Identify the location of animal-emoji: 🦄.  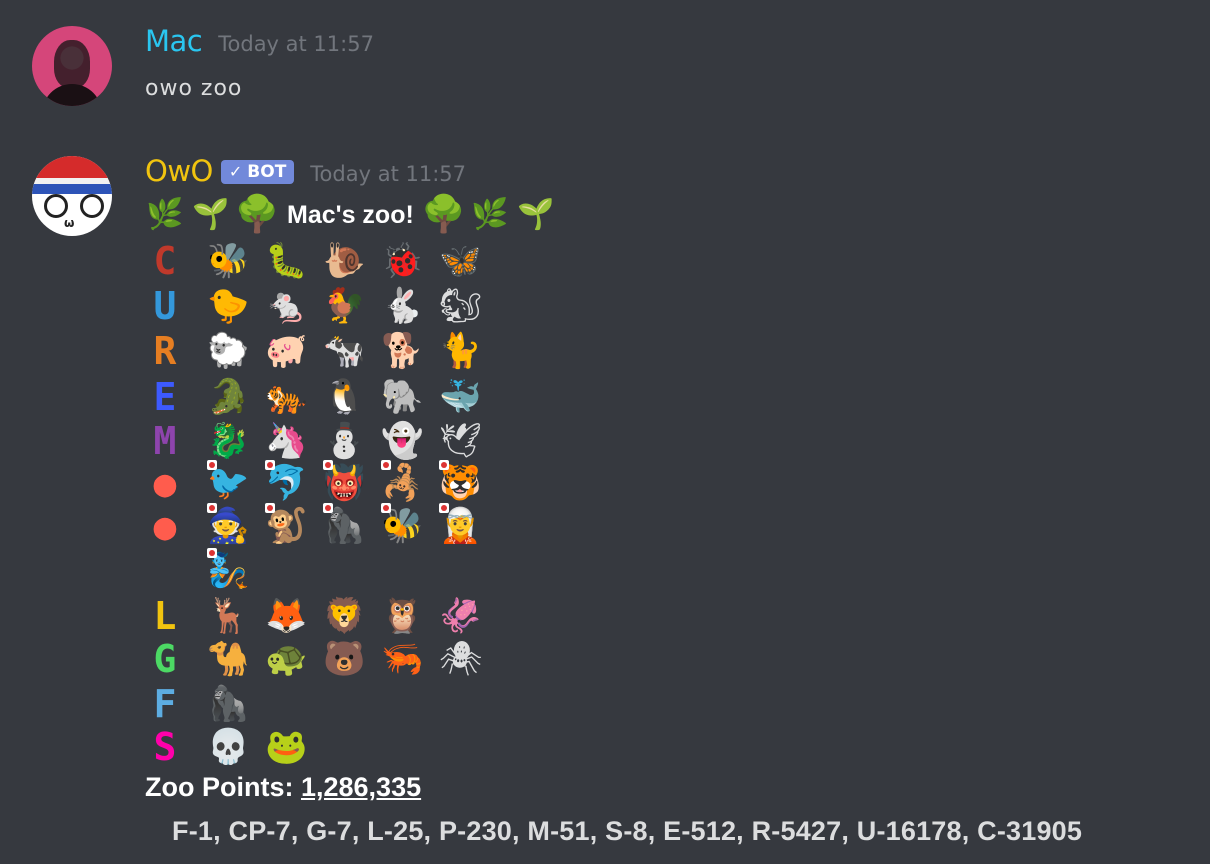
(294, 441).